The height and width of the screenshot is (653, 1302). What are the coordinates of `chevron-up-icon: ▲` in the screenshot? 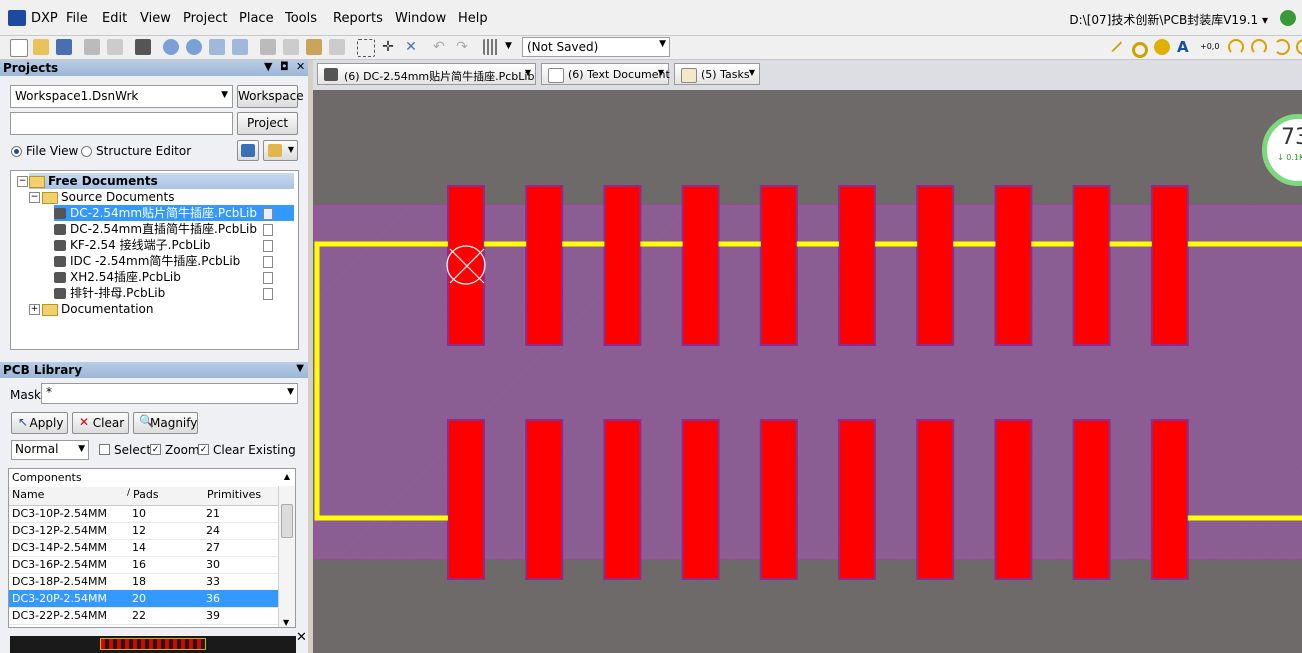 It's located at (287, 476).